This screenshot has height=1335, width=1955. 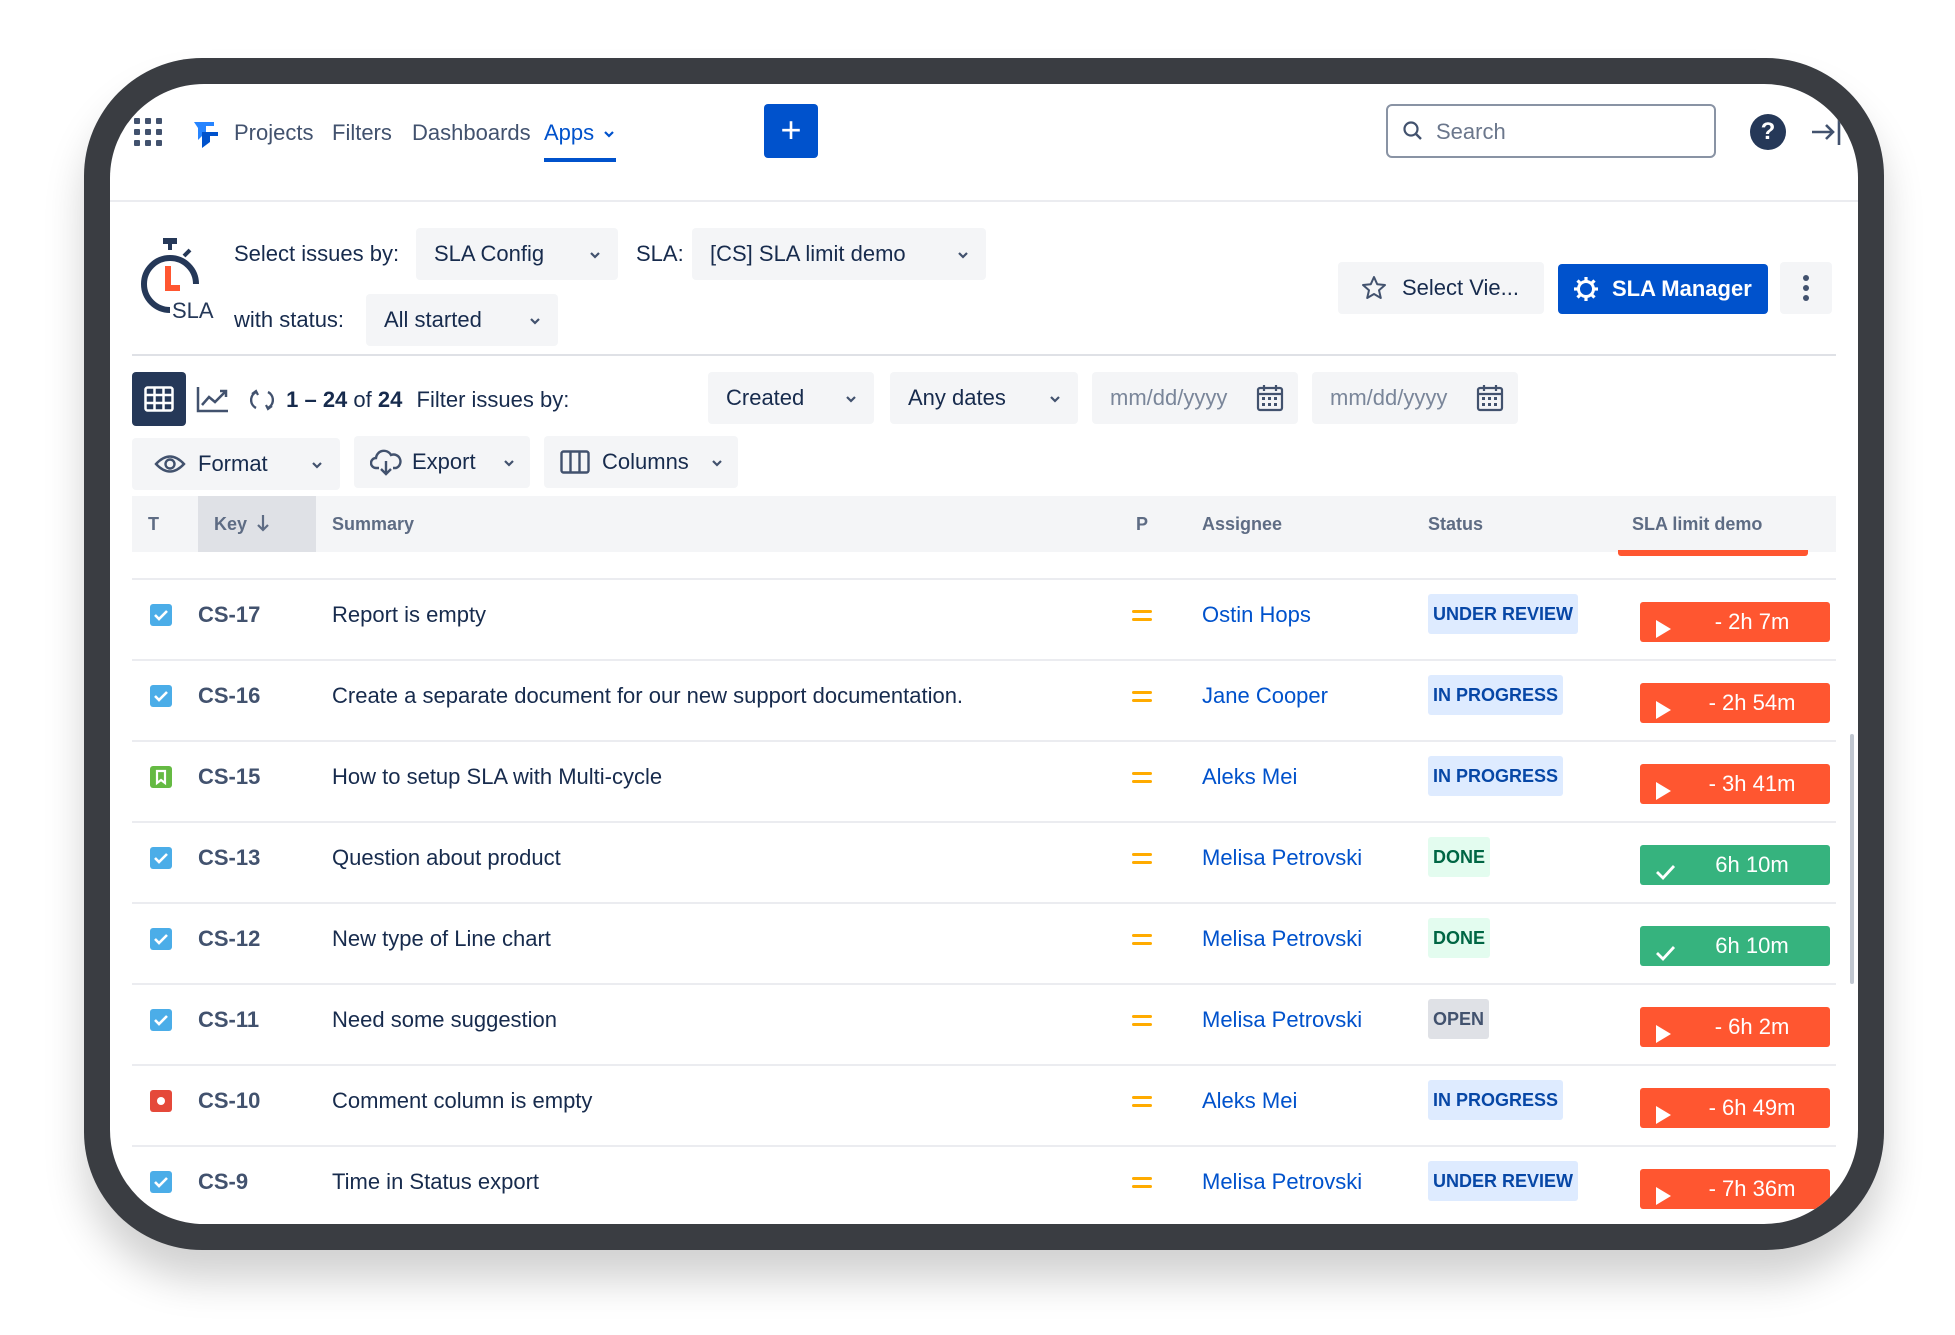 What do you see at coordinates (409, 620) in the screenshot?
I see `issue-summary: Report is empty` at bounding box center [409, 620].